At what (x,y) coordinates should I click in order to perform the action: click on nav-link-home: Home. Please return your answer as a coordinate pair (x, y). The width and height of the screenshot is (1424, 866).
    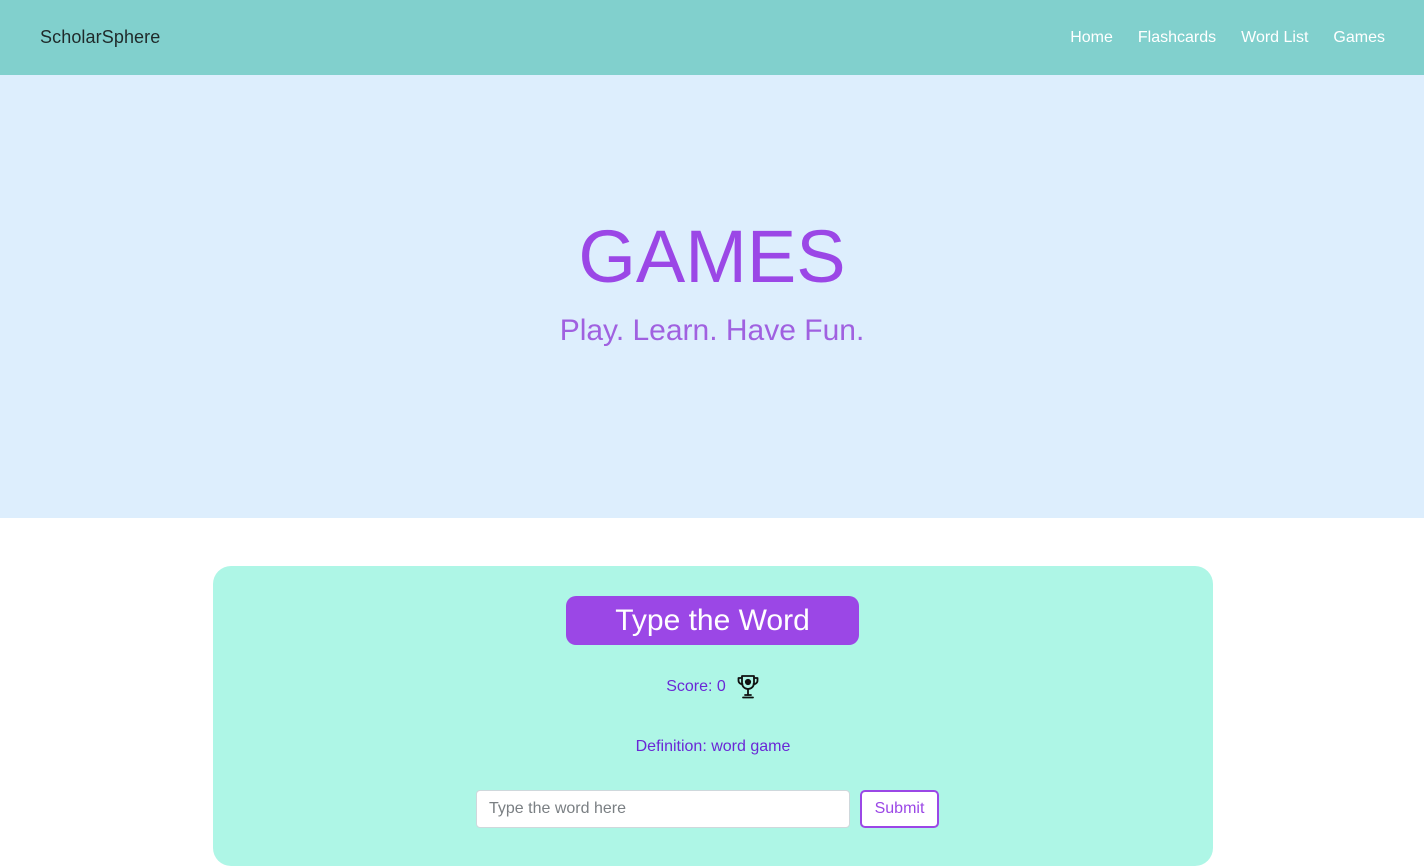
    Looking at the image, I should click on (1091, 38).